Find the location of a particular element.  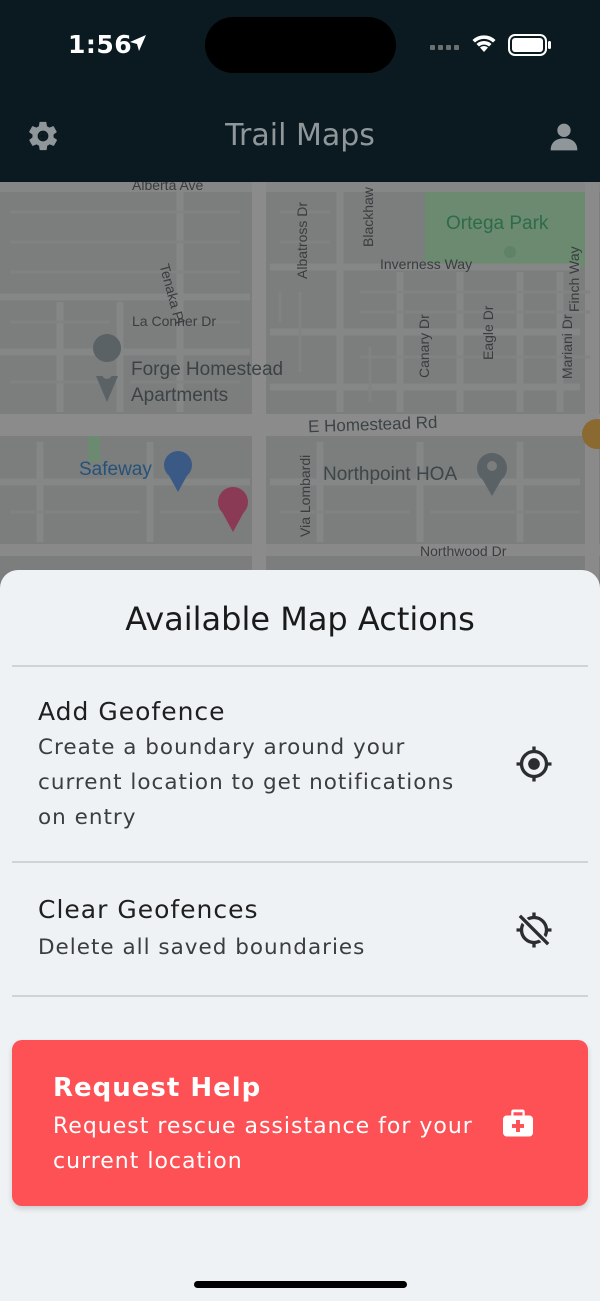

map-label-street: La Conner Dr is located at coordinates (174, 321).